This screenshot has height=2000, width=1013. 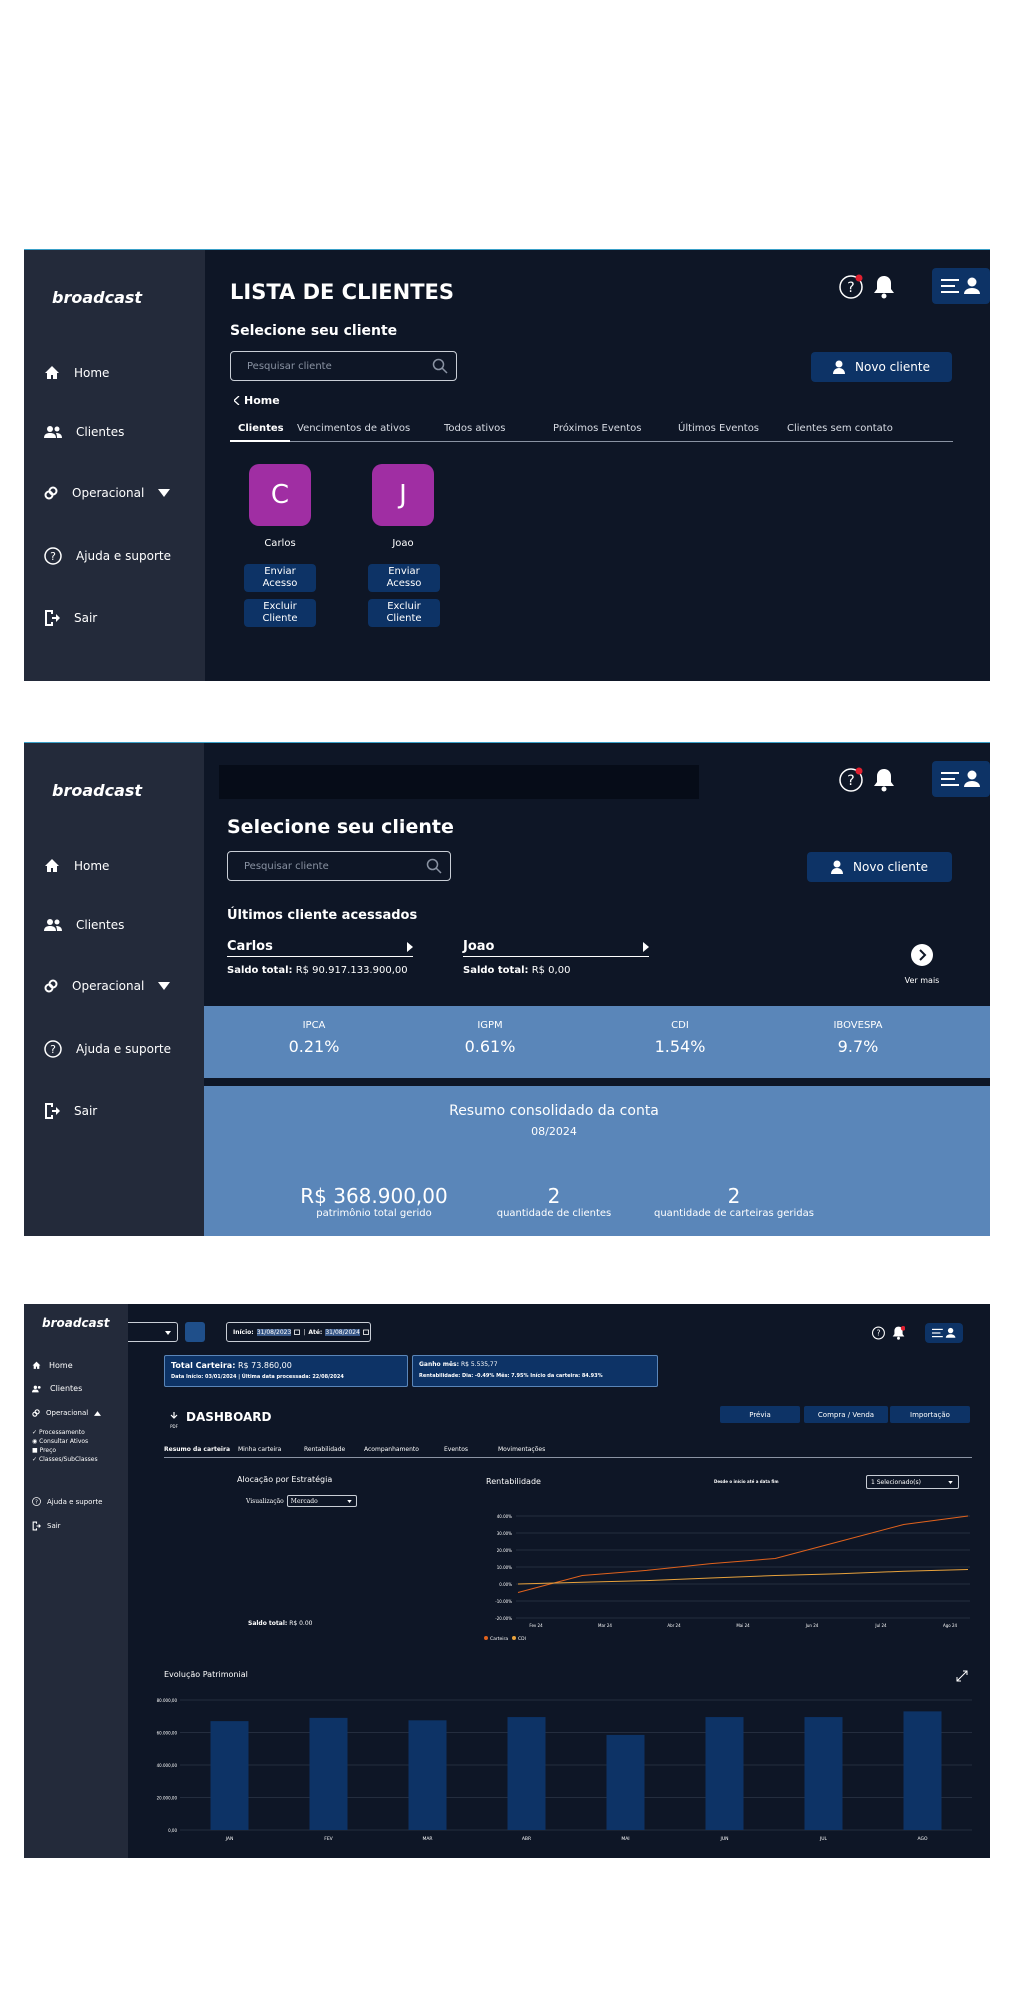 I want to click on tab-resumo: Resumo da carteira, so click(x=197, y=1449).